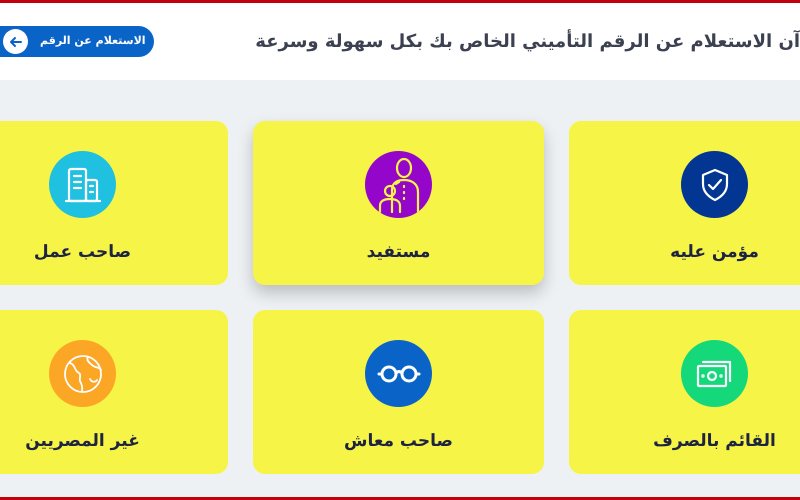 This screenshot has width=800, height=500. Describe the element at coordinates (684, 203) in the screenshot. I see `service-card: مؤمن عليه` at that location.